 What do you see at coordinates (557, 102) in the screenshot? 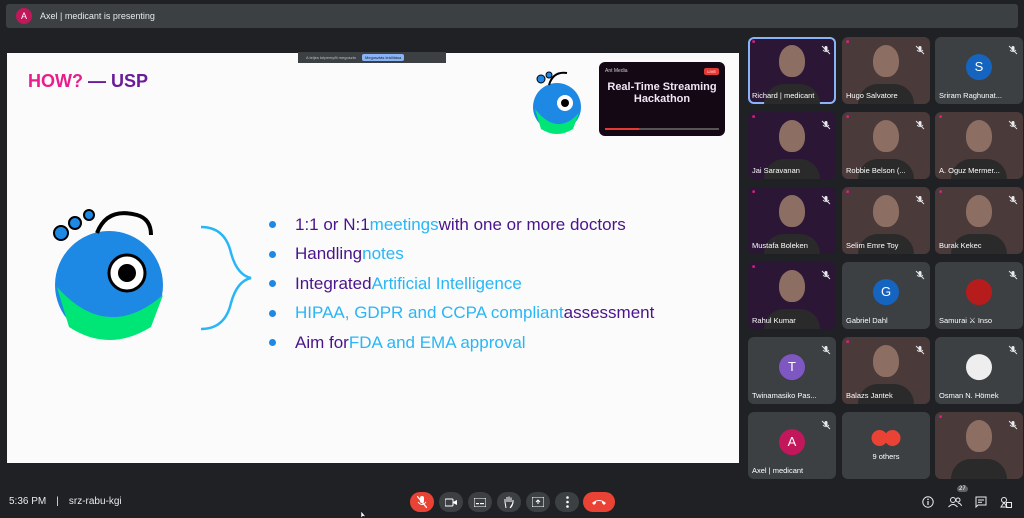
I see `mascot-logo-small` at bounding box center [557, 102].